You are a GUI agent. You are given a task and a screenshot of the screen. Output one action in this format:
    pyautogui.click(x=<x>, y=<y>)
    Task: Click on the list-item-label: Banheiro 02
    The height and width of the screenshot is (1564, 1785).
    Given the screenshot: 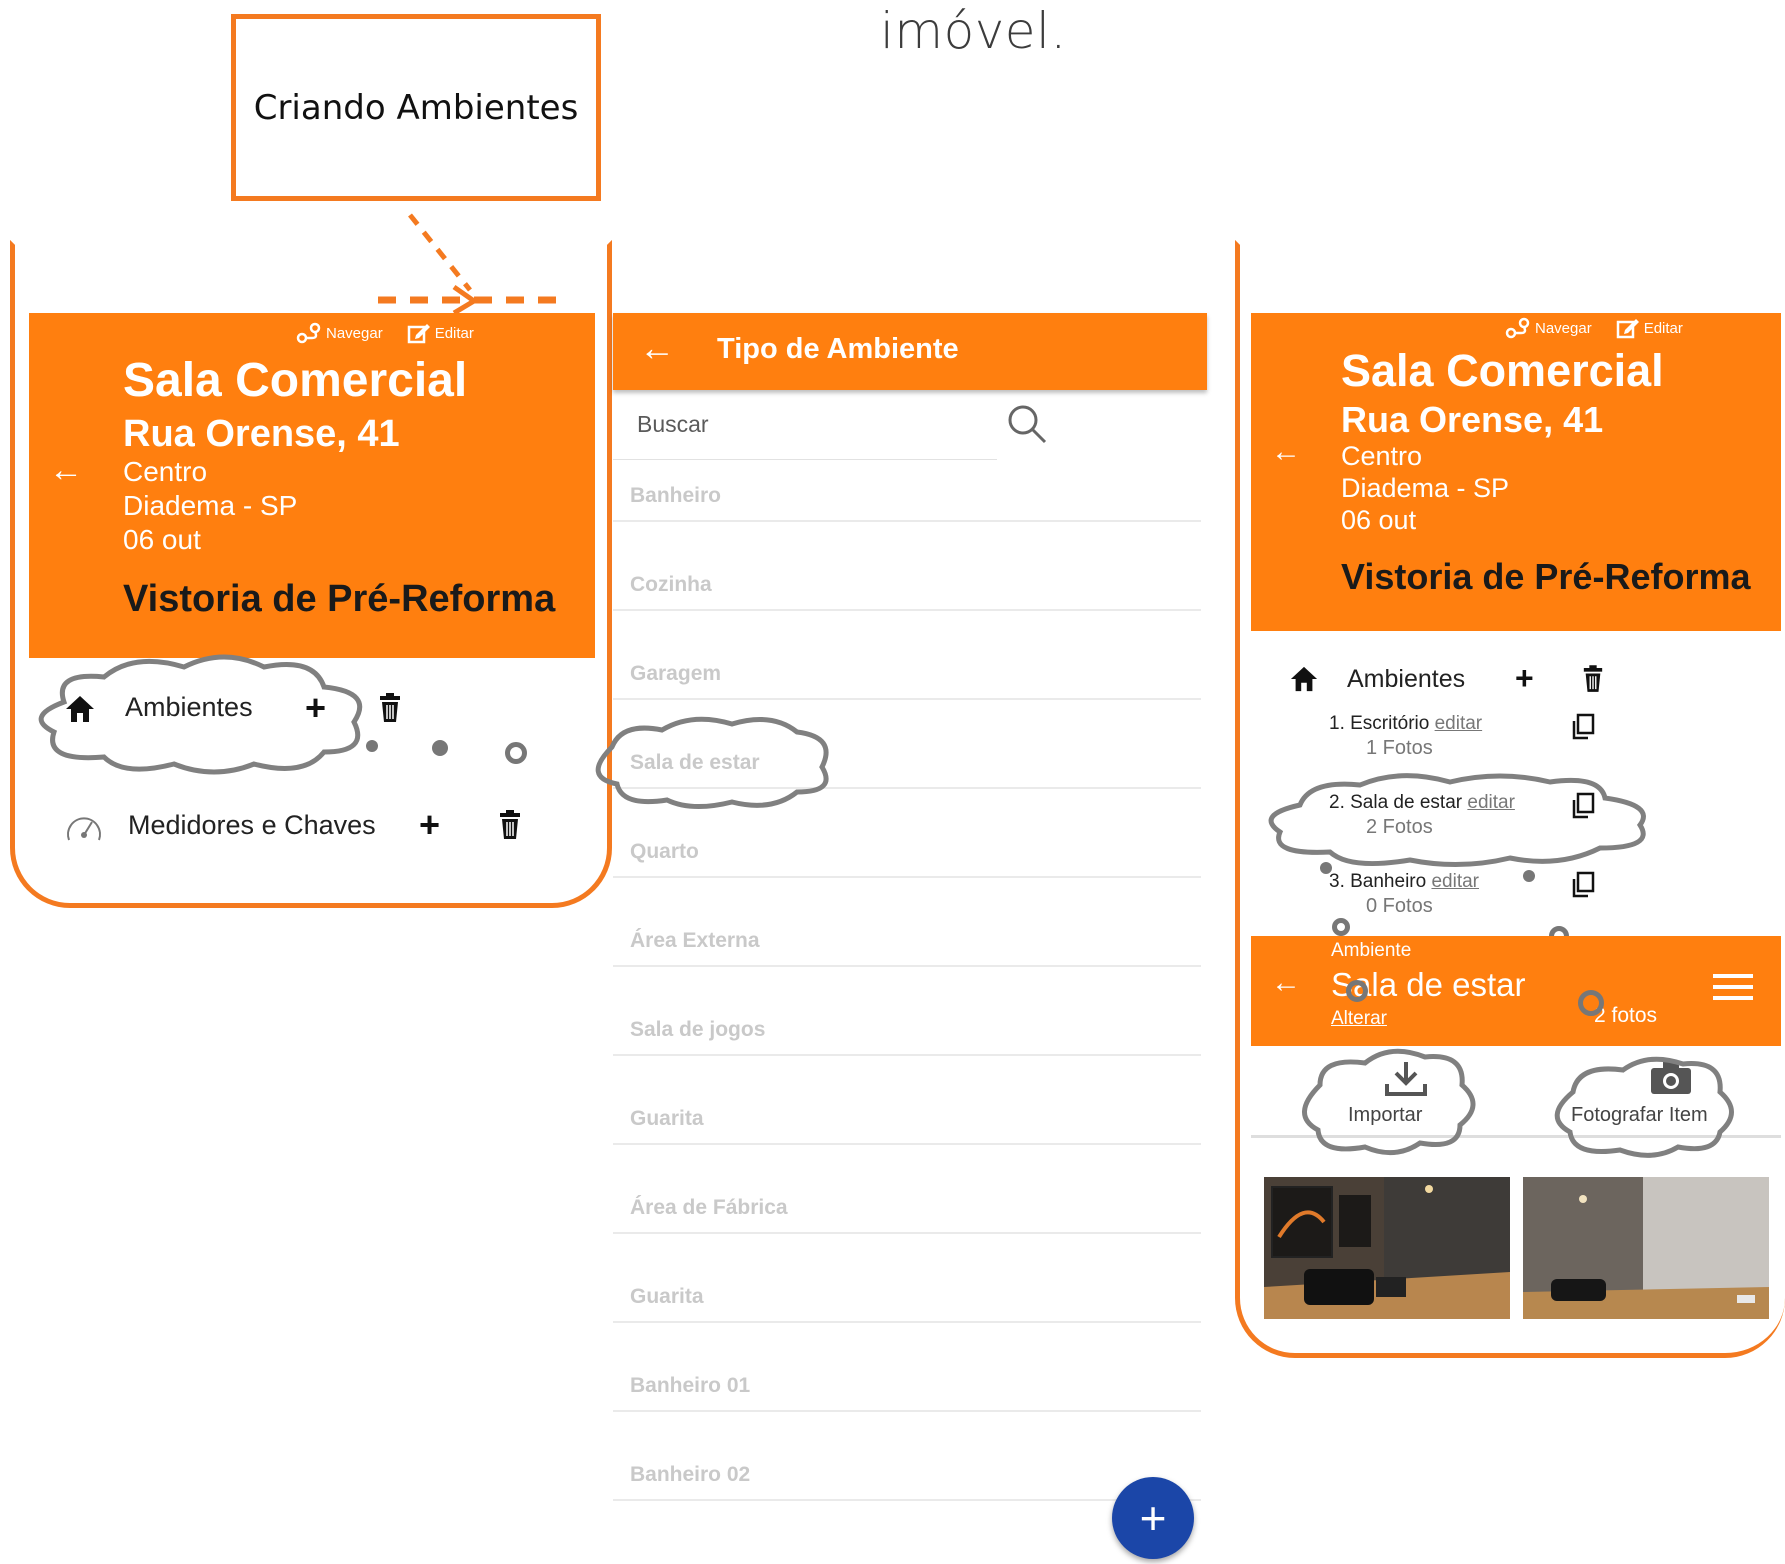 What is the action you would take?
    pyautogui.click(x=690, y=1474)
    